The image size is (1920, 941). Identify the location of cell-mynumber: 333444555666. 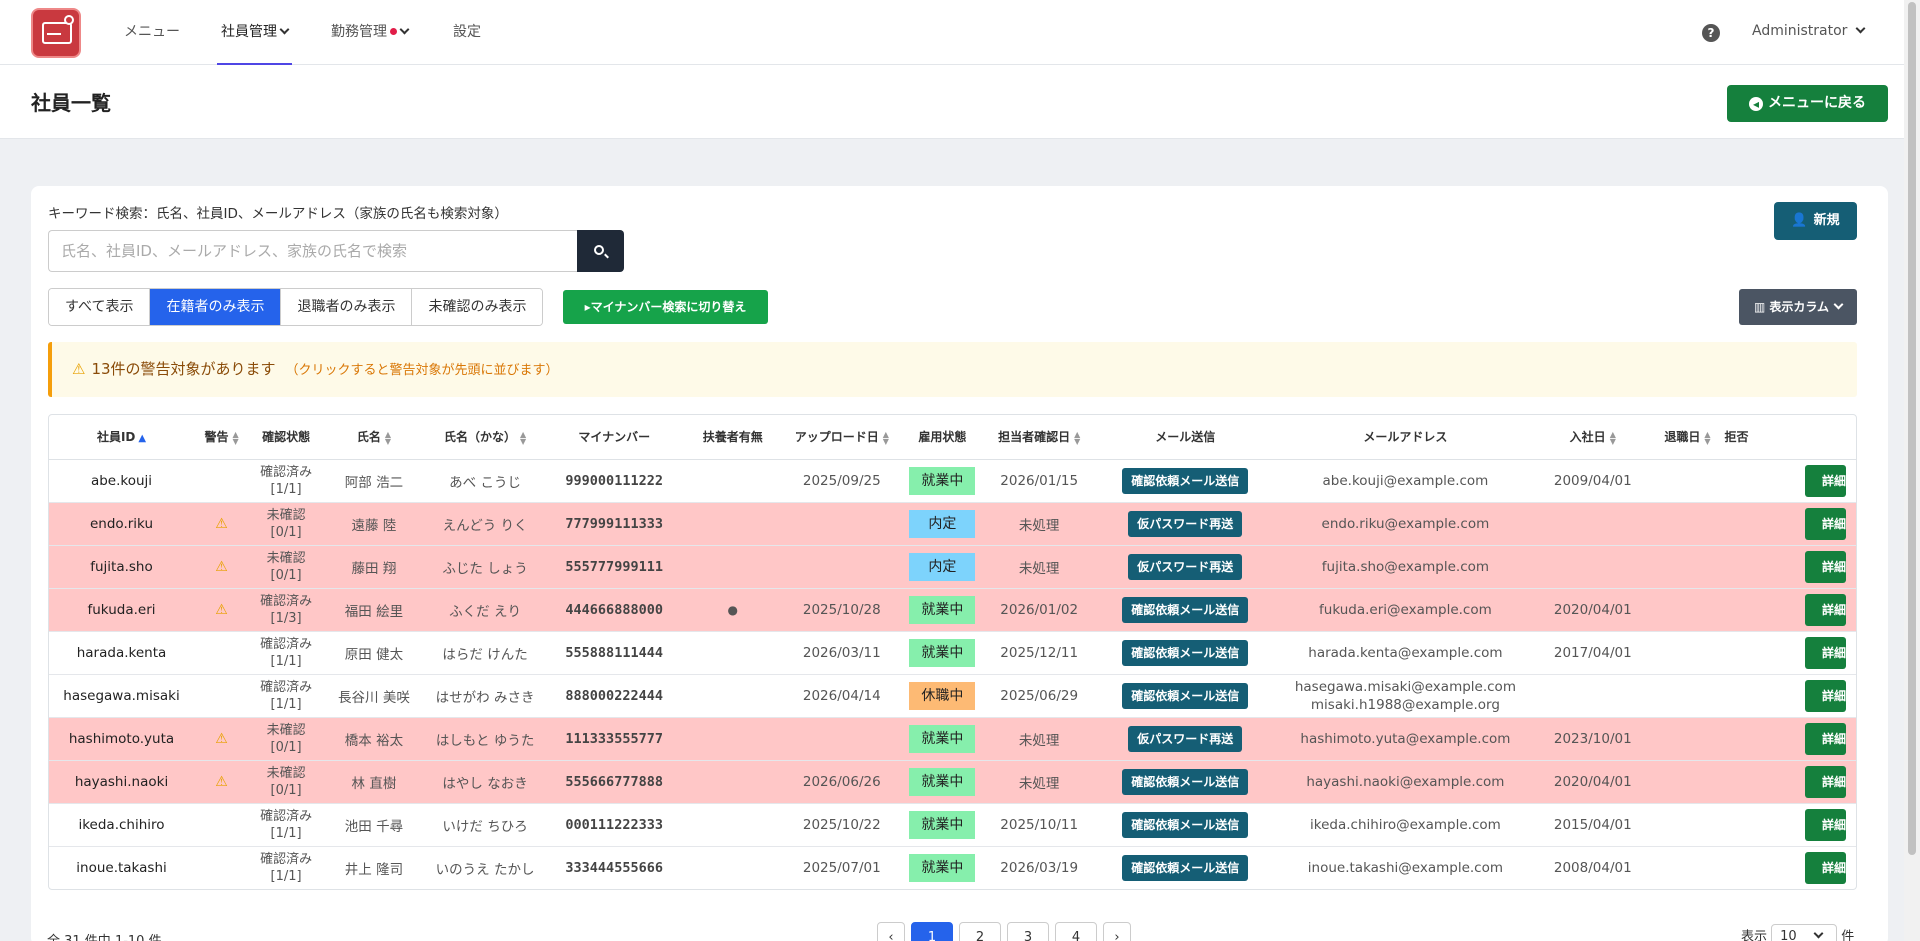
(614, 867).